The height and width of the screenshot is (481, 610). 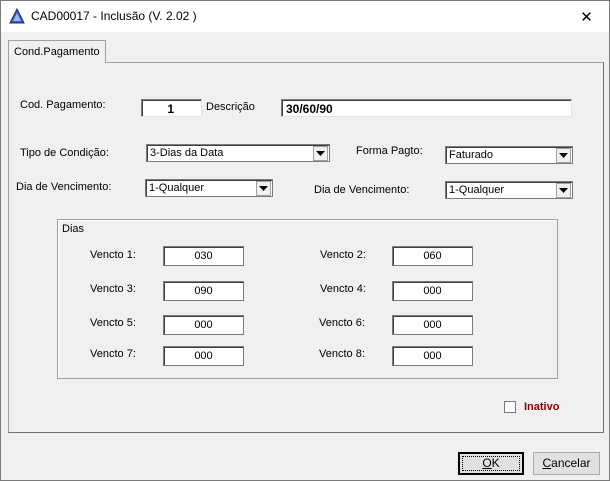 I want to click on title-bar: CAD00017 - Inclusão (V. 2.02 ) ✕, so click(x=305, y=16).